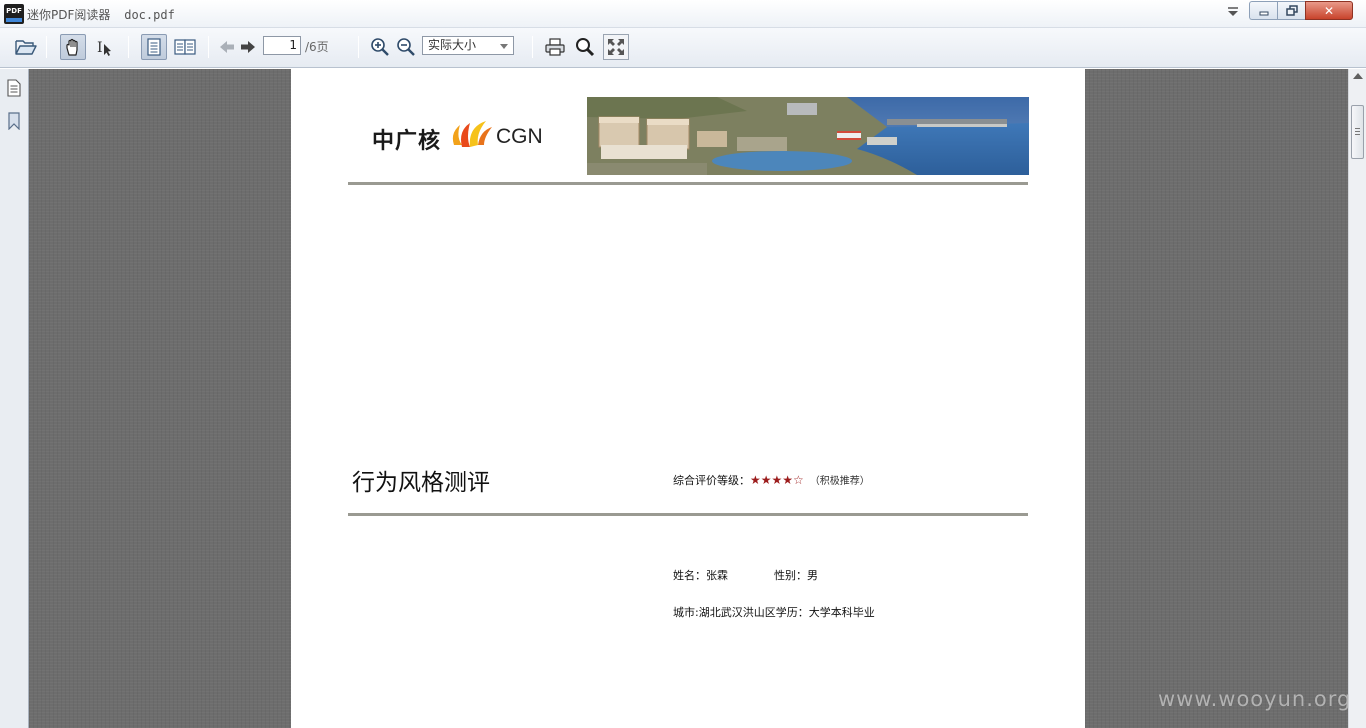 The image size is (1366, 728). What do you see at coordinates (1263, 13) in the screenshot?
I see `minimize-icon` at bounding box center [1263, 13].